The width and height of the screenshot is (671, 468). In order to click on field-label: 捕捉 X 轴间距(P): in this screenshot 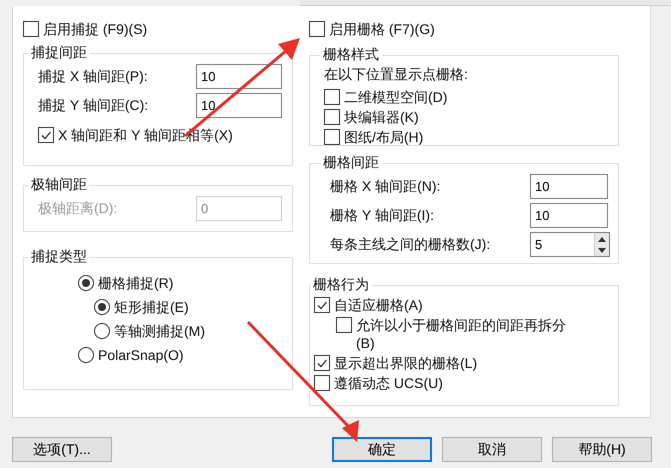, I will do `click(93, 77)`.